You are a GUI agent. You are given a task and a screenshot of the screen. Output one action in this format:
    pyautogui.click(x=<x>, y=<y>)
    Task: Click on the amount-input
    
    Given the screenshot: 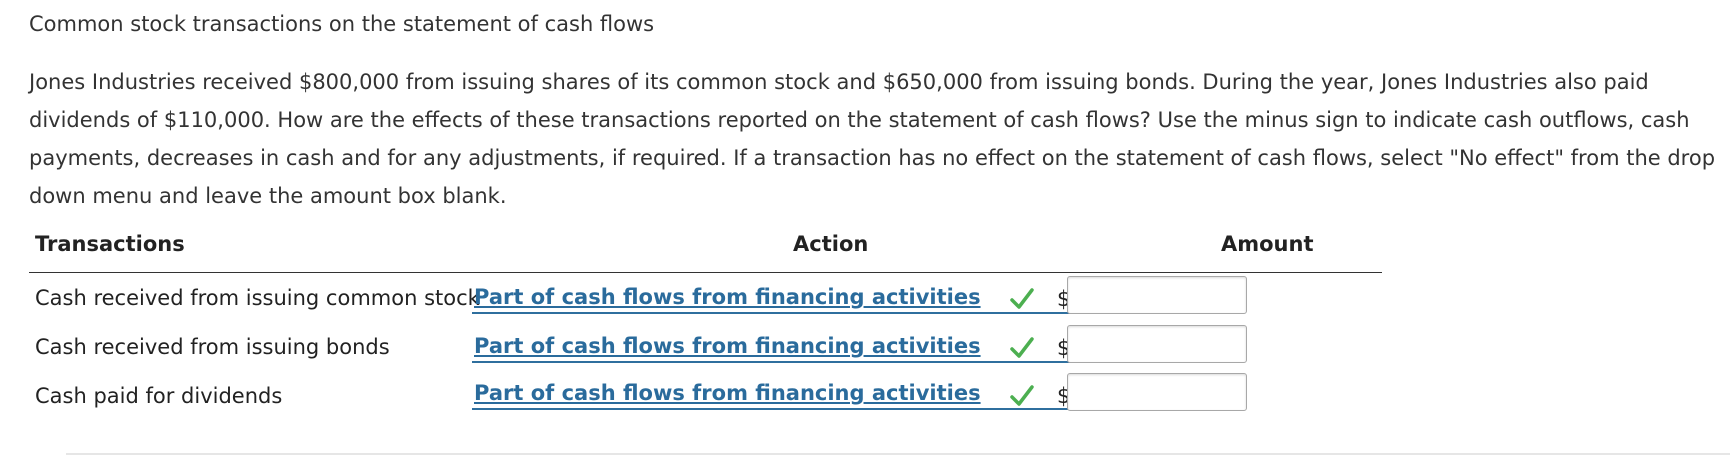 What is the action you would take?
    pyautogui.click(x=1157, y=392)
    